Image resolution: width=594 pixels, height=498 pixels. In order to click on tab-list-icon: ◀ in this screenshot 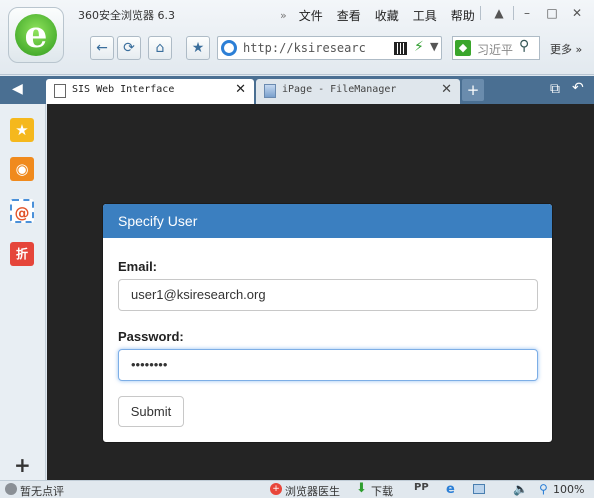, I will do `click(17, 89)`.